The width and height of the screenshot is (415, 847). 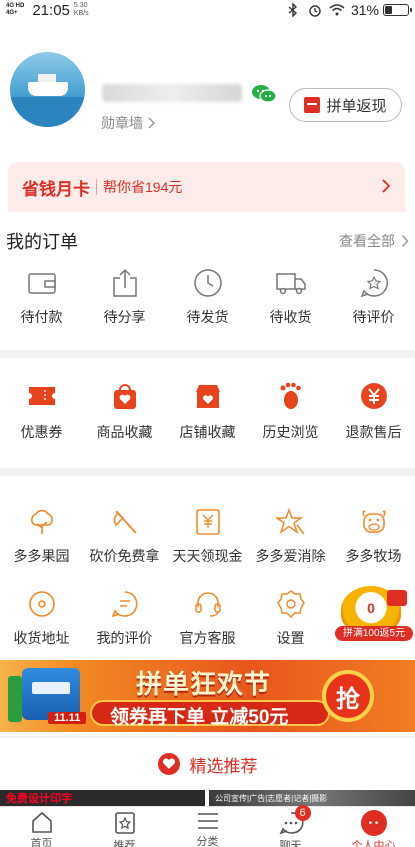 I want to click on headset-icon, so click(x=208, y=604).